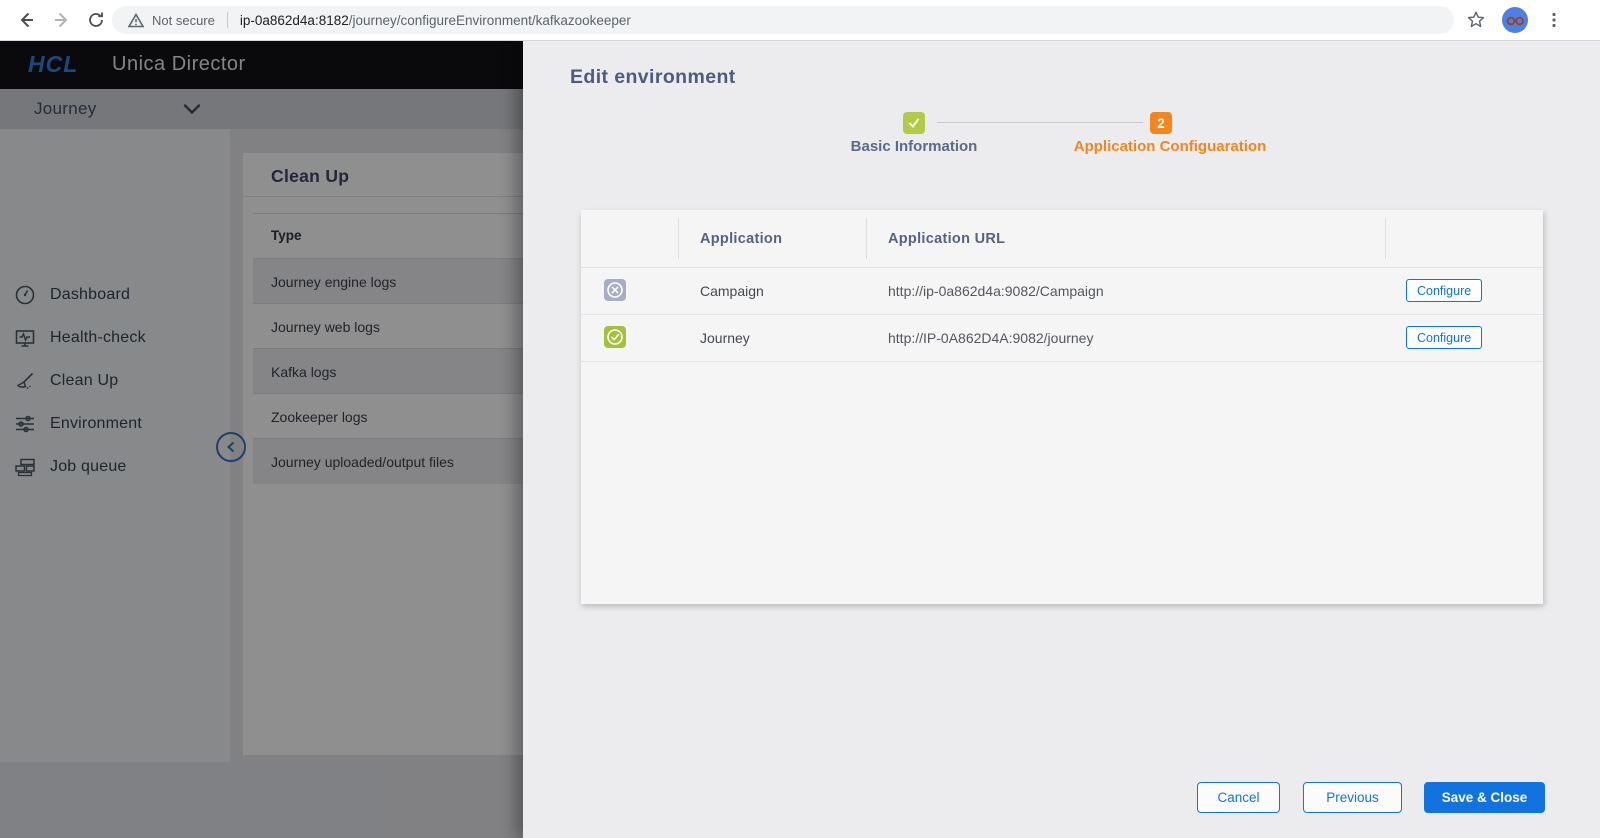  I want to click on bookmark-star-button, so click(1476, 20).